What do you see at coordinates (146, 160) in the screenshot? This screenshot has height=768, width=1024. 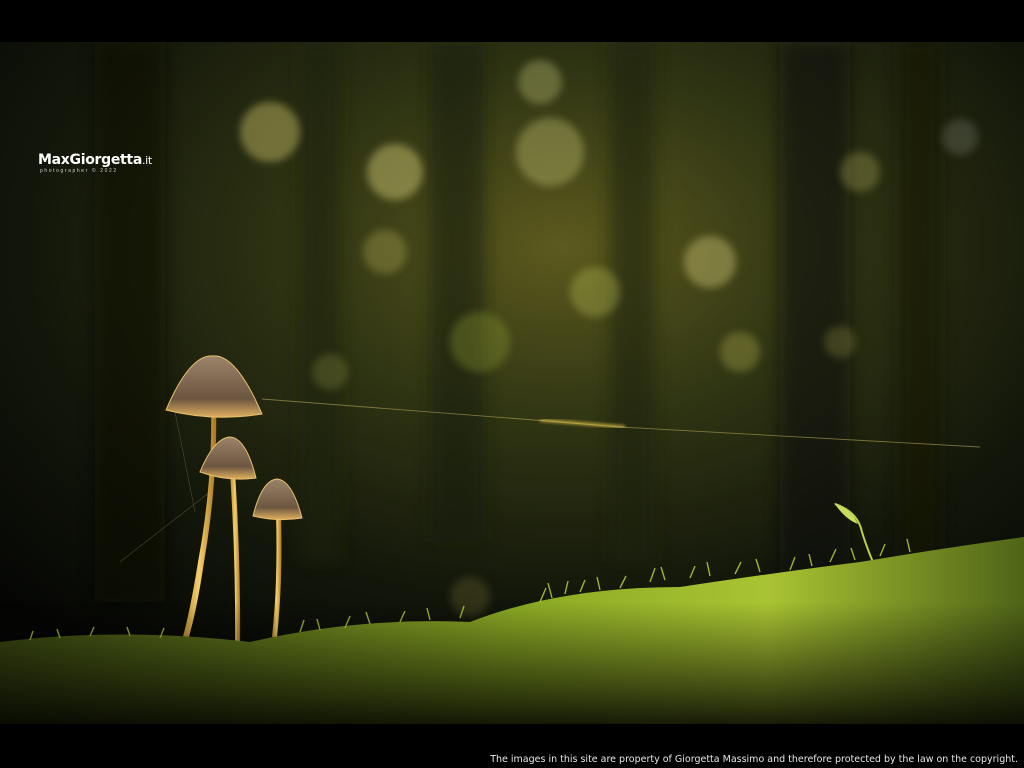 I see `watermark-tld: .it` at bounding box center [146, 160].